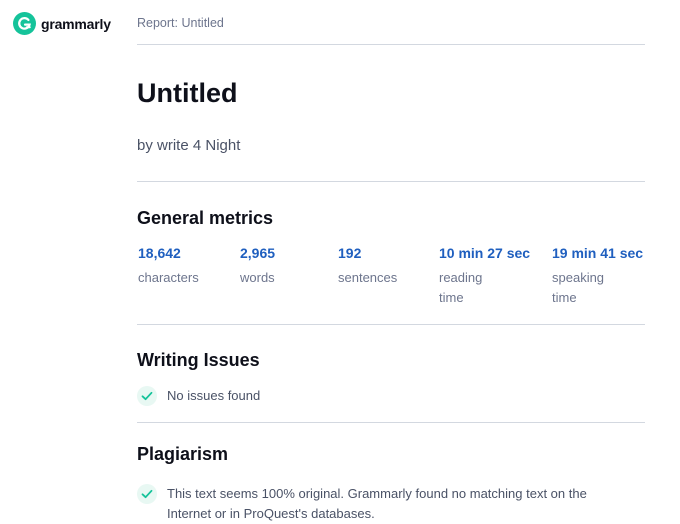 Image resolution: width=680 pixels, height=524 pixels. Describe the element at coordinates (214, 395) in the screenshot. I see `writing-issues-text: No issues found` at that location.